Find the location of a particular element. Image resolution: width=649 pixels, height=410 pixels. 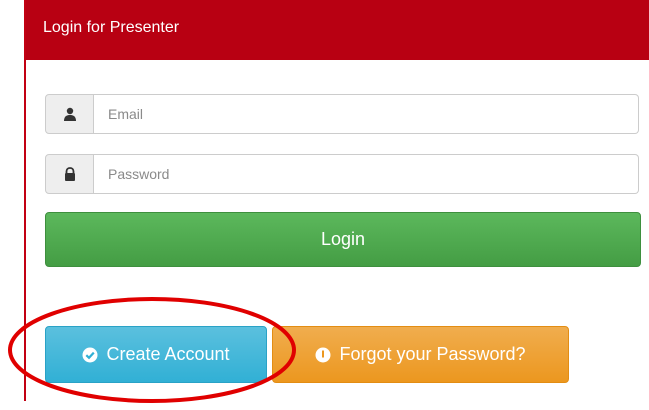

password-field: Password is located at coordinates (366, 174).